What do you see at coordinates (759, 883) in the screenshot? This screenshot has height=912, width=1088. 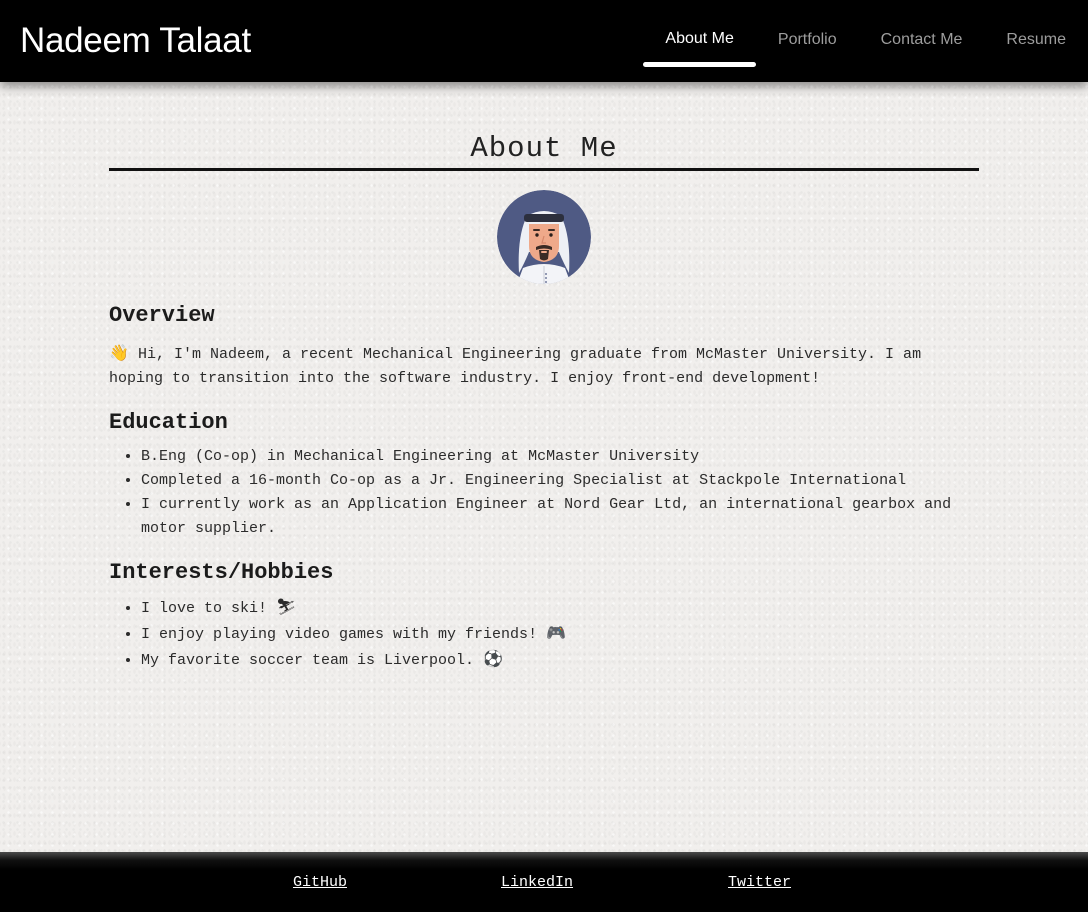 I see `twitter-link: Twitter` at bounding box center [759, 883].